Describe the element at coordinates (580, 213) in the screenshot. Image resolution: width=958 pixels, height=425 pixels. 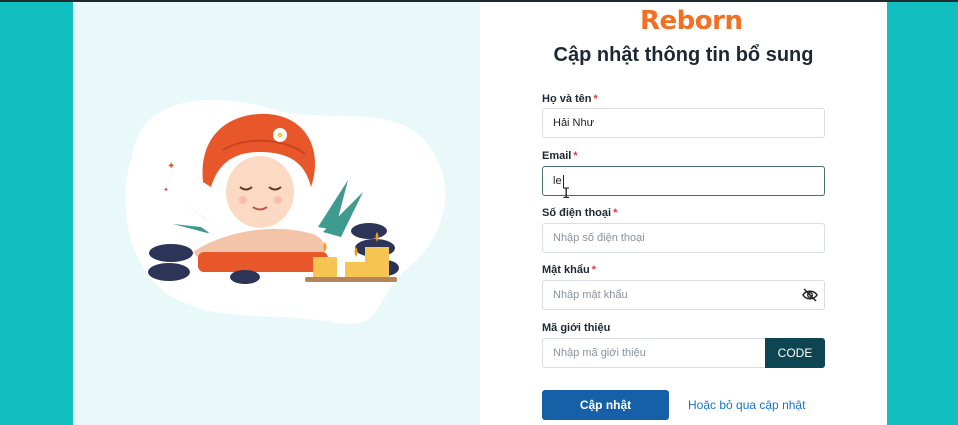
I see `phone-label: Số điện thoại *` at that location.